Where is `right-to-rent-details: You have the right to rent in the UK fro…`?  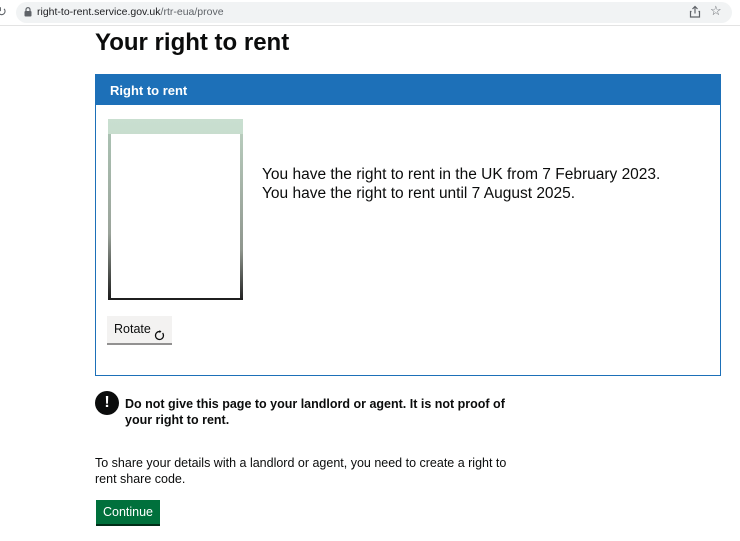
right-to-rent-details: You have the right to rent in the UK fro… is located at coordinates (482, 184).